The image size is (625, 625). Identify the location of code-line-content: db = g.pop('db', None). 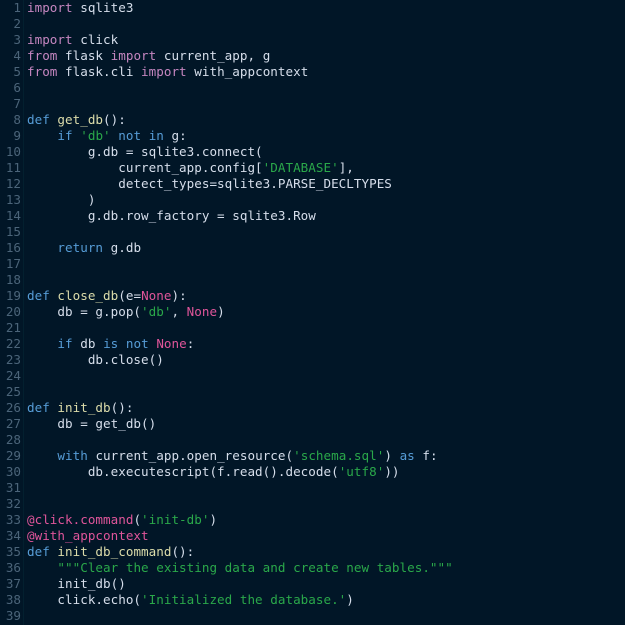
(323, 312).